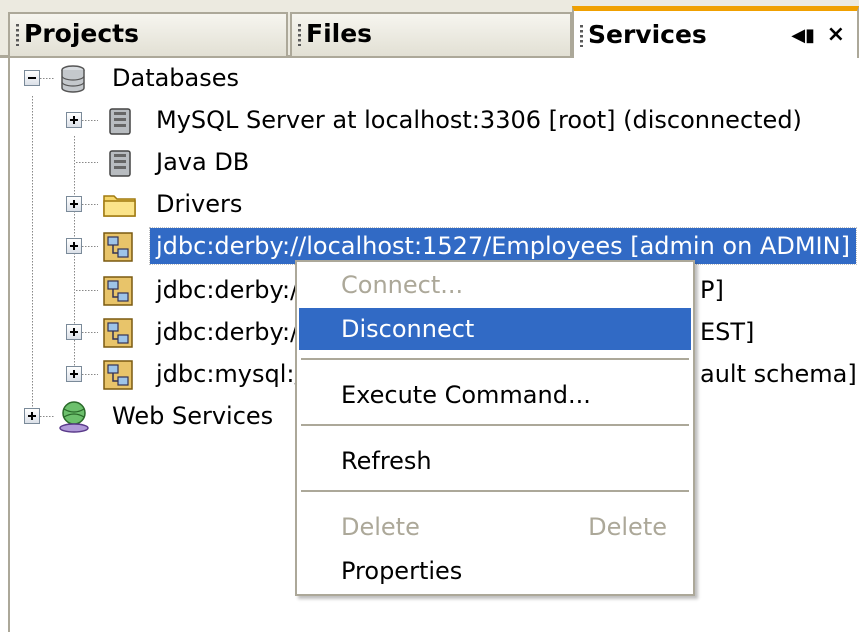 This screenshot has height=632, width=859. I want to click on folder-icon, so click(119, 206).